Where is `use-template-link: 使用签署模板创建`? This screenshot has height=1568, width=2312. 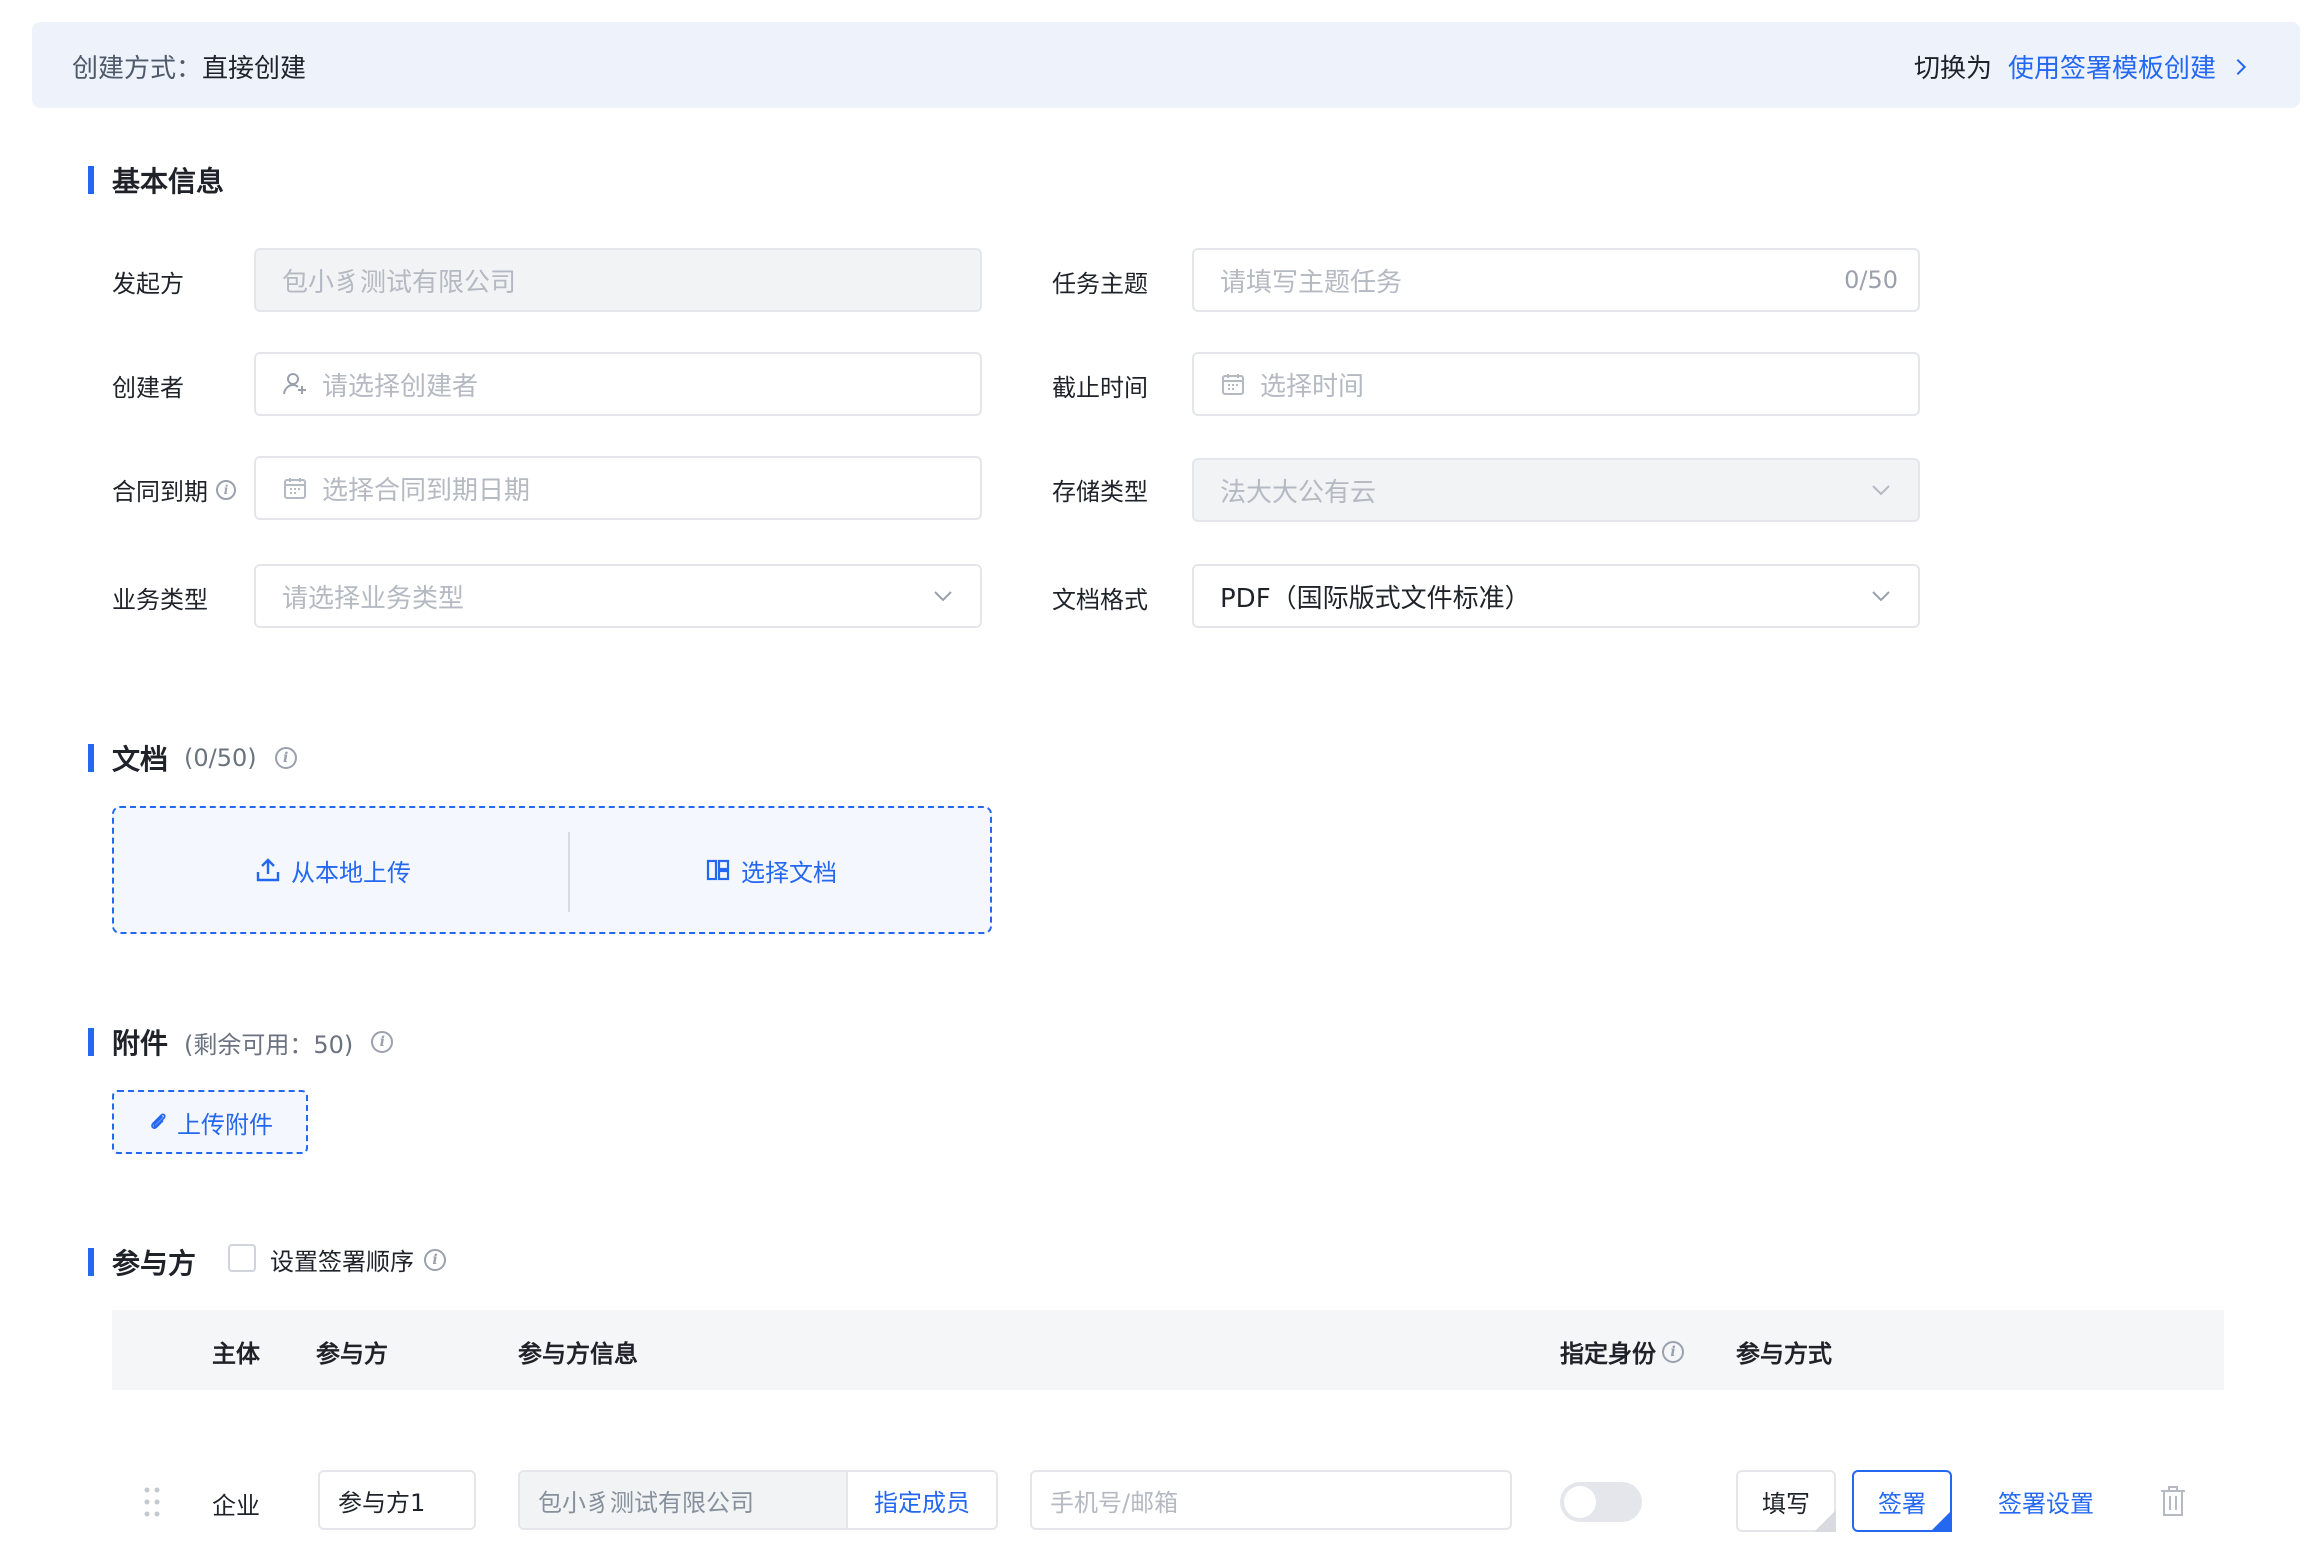 use-template-link: 使用签署模板创建 is located at coordinates (2112, 66).